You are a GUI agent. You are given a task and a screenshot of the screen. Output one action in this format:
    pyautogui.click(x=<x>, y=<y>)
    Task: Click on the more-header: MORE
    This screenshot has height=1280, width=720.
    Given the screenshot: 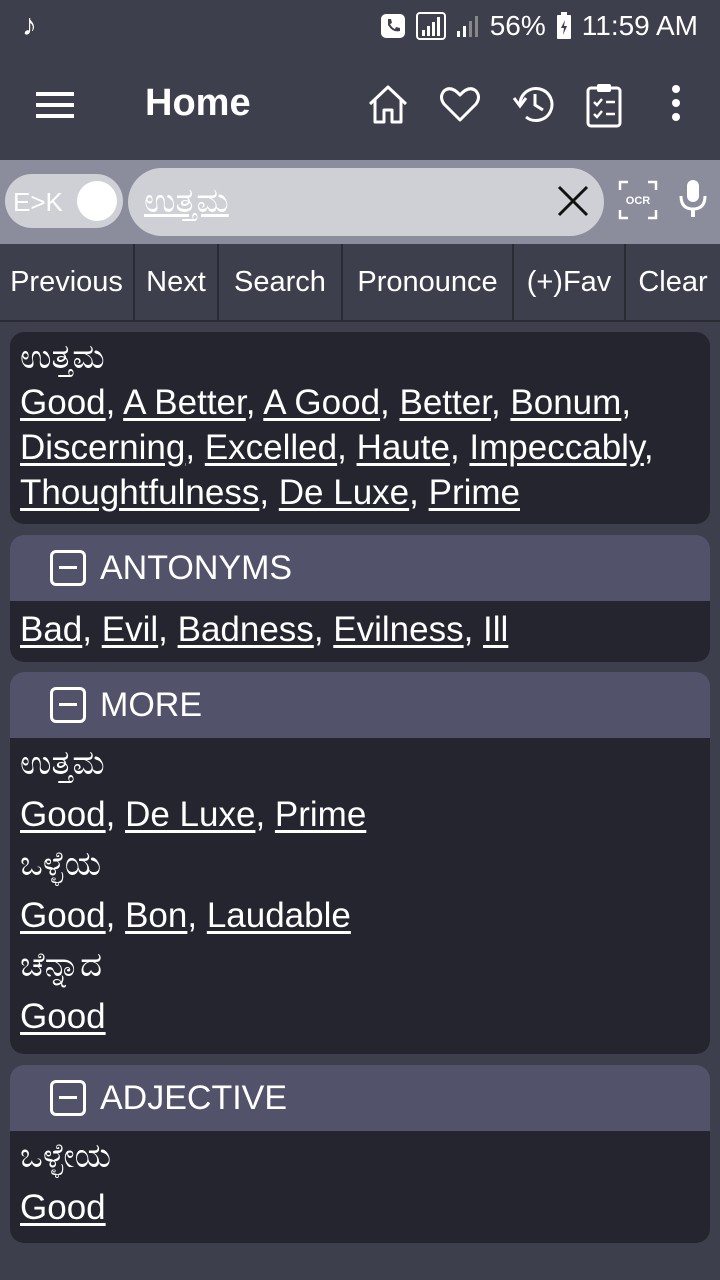 What is the action you would take?
    pyautogui.click(x=360, y=705)
    